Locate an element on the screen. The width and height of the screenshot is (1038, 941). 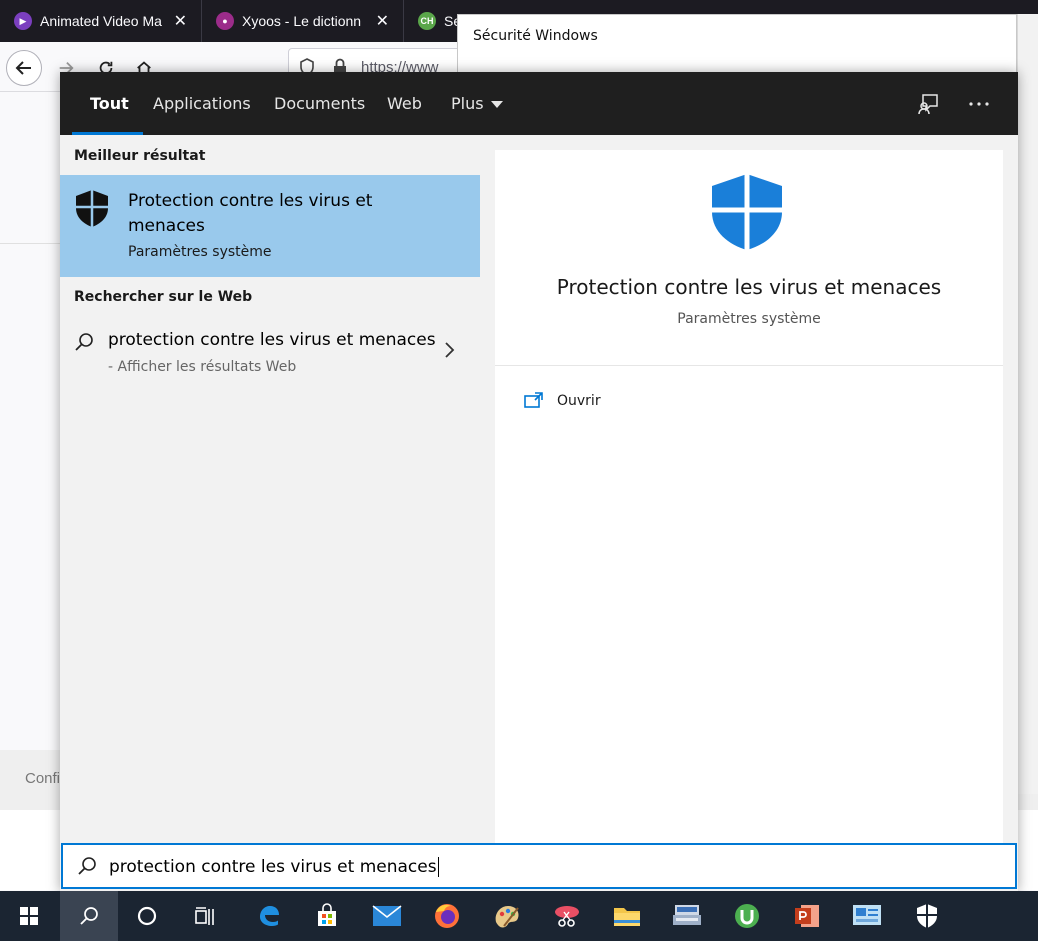
feedback-button is located at coordinates (928, 104).